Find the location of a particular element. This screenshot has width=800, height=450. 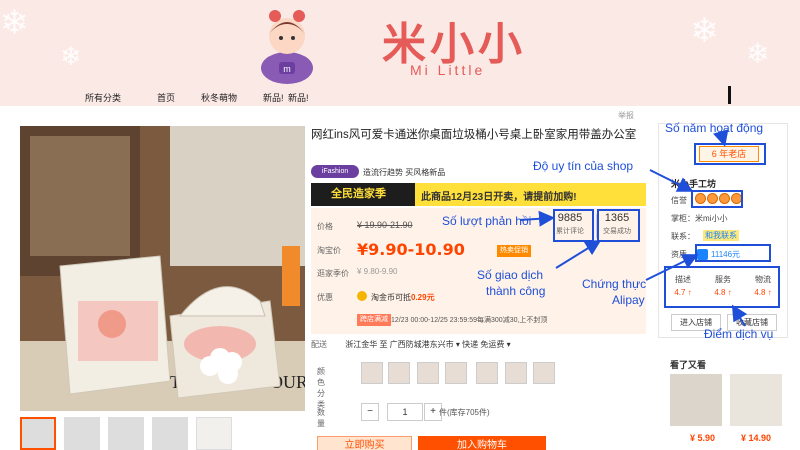

annotation-box-trades is located at coordinates (618, 225).